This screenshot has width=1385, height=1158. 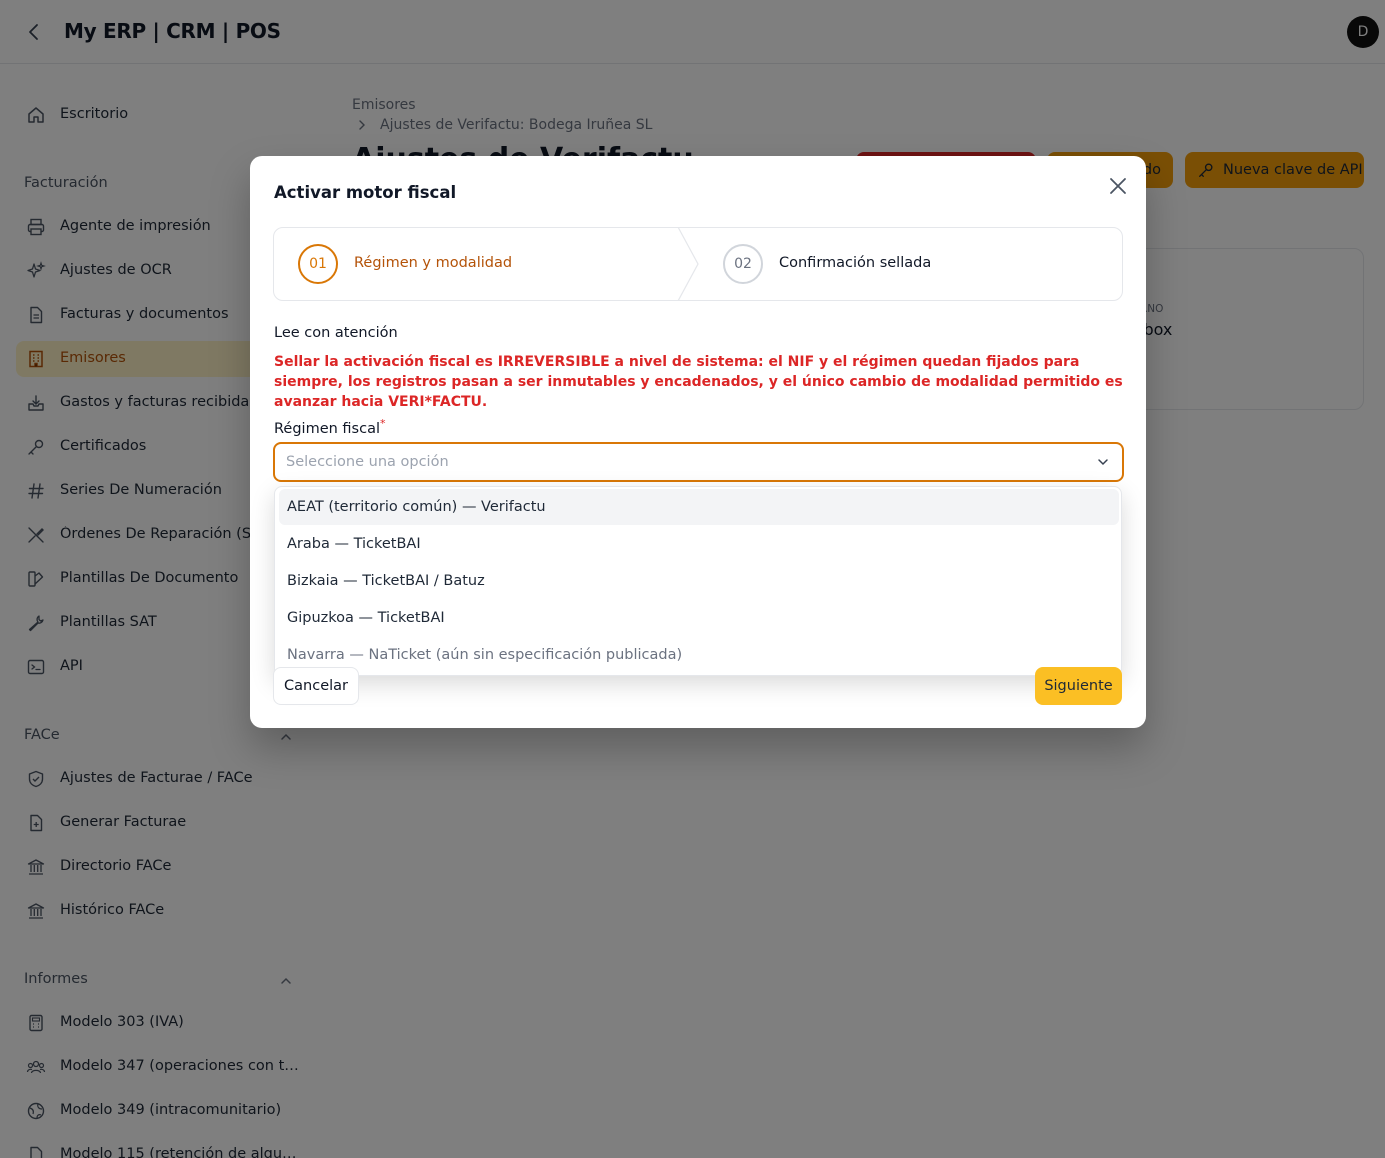 What do you see at coordinates (318, 264) in the screenshot?
I see `step-number: 01` at bounding box center [318, 264].